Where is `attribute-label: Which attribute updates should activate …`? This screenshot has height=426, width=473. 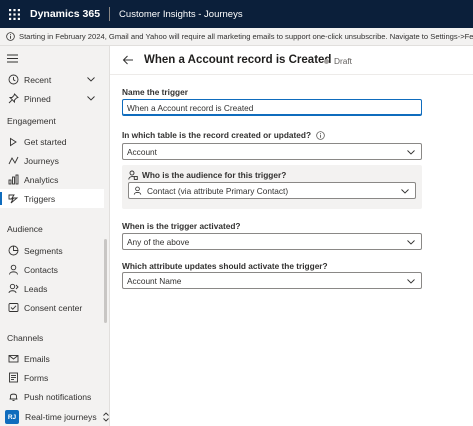
attribute-label: Which attribute updates should activate … is located at coordinates (225, 266).